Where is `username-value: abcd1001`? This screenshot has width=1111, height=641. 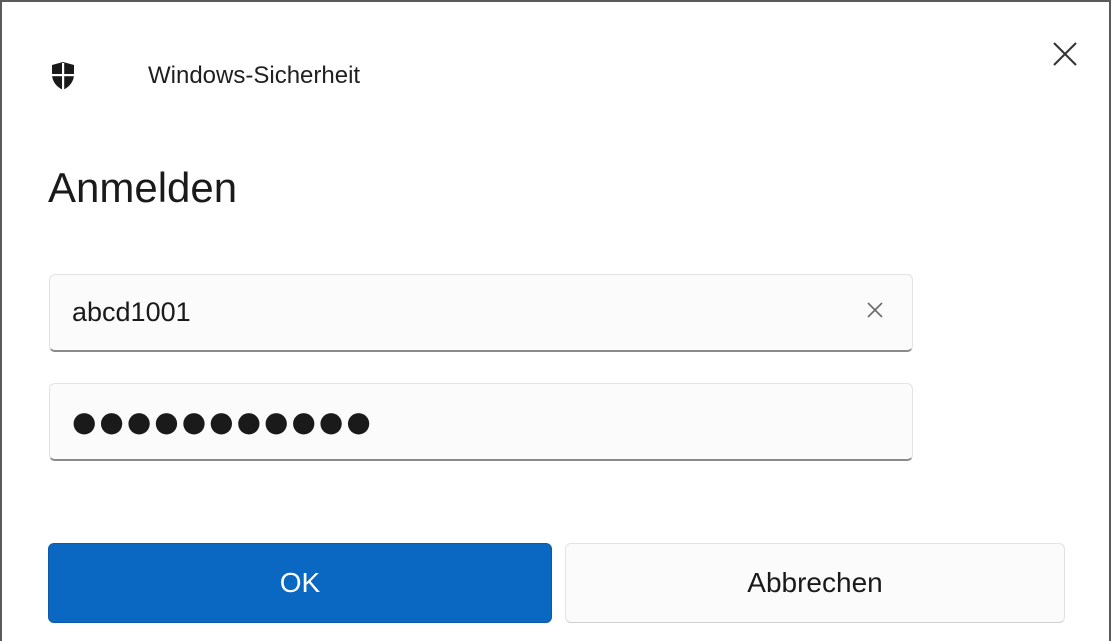
username-value: abcd1001 is located at coordinates (465, 312).